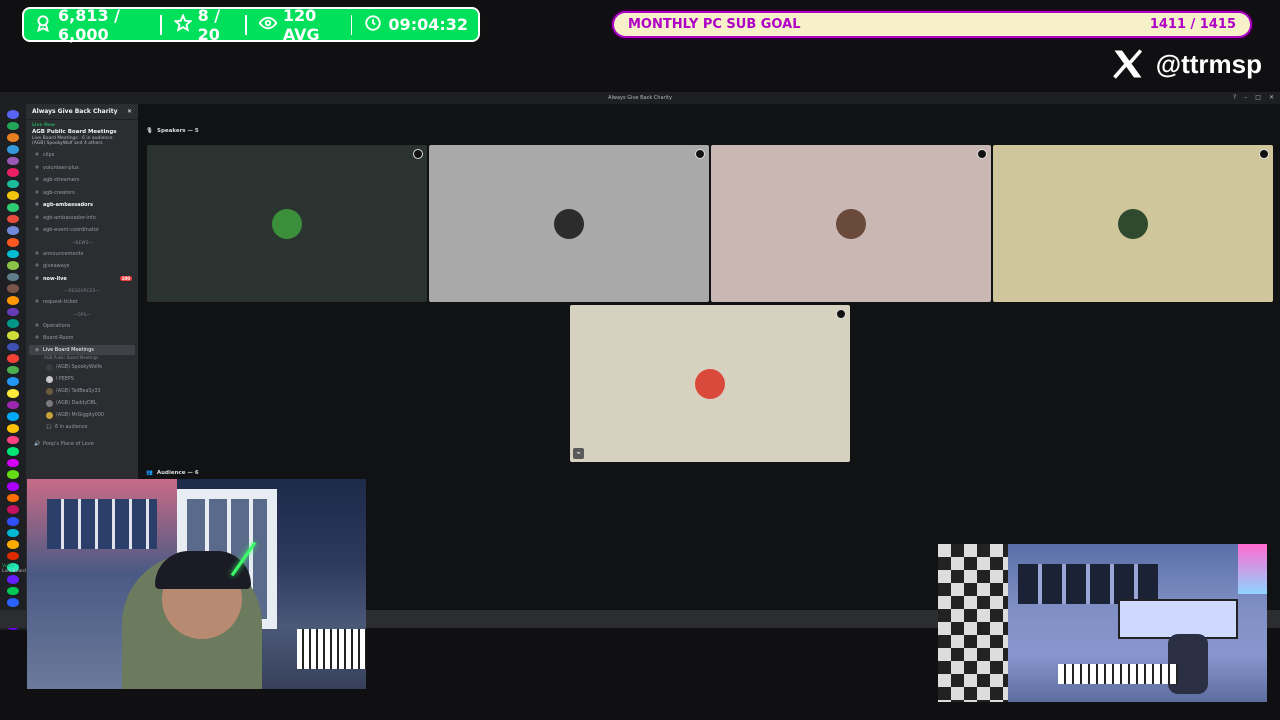 Image resolution: width=1280 pixels, height=720 pixels. I want to click on category-resources: — RESOURCES —, so click(82, 290).